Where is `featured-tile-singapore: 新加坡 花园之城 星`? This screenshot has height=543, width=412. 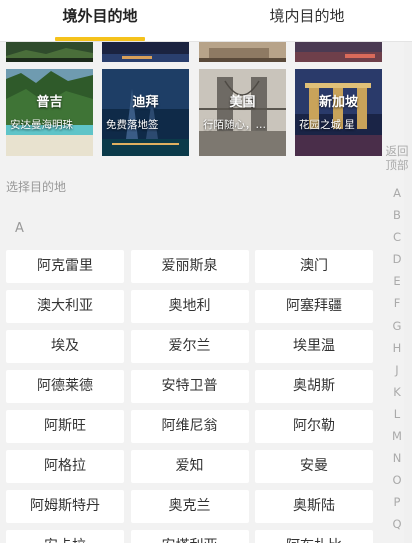 featured-tile-singapore: 新加坡 花园之城 星 is located at coordinates (338, 112).